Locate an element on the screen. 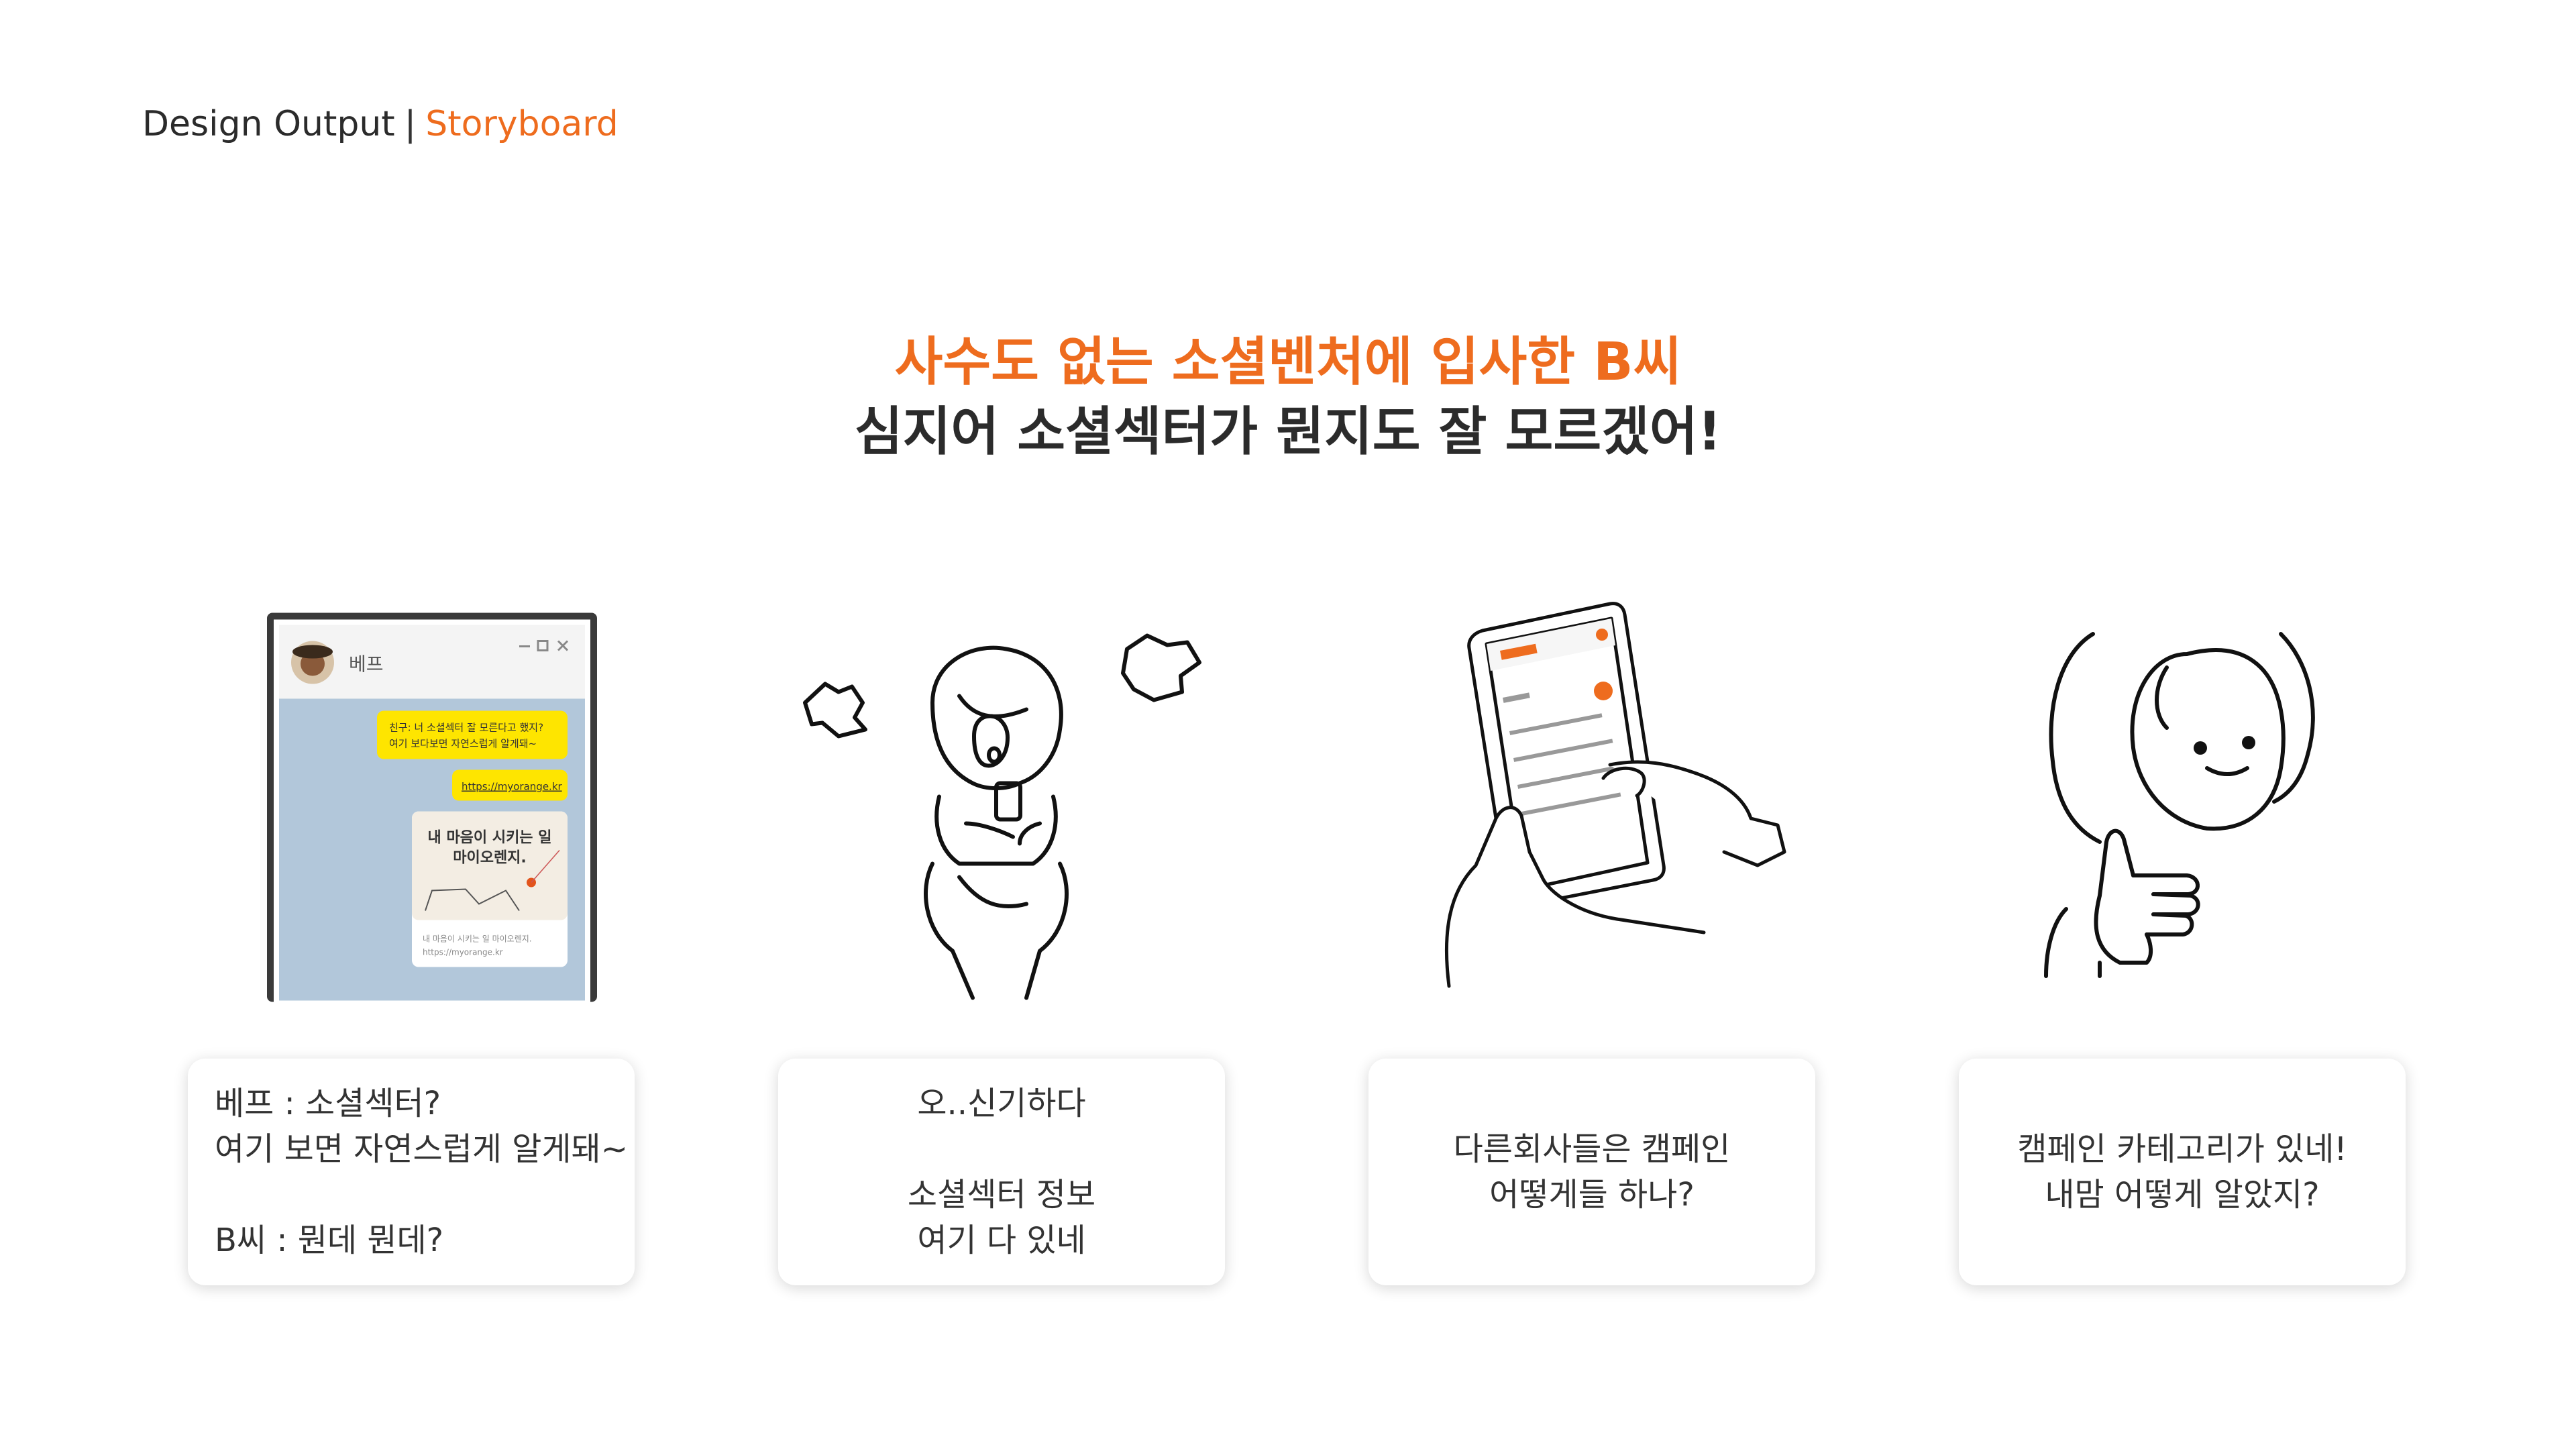 This screenshot has width=2576, height=1449. headline-line-2: 심지어 소셜섹터가 뭔지도 잘 모르겠어! is located at coordinates (1288, 432).